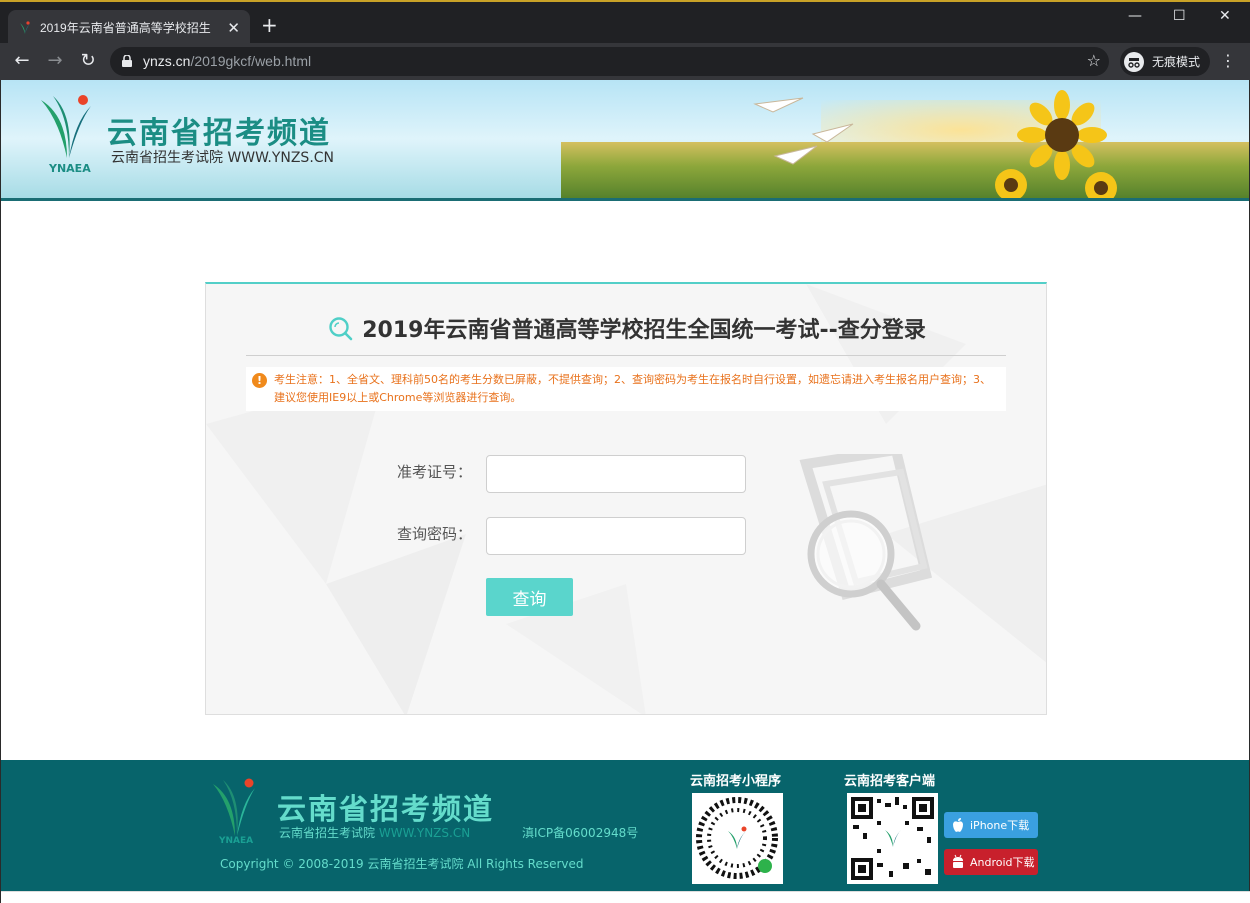  What do you see at coordinates (25, 27) in the screenshot?
I see `site-favicon-icon` at bounding box center [25, 27].